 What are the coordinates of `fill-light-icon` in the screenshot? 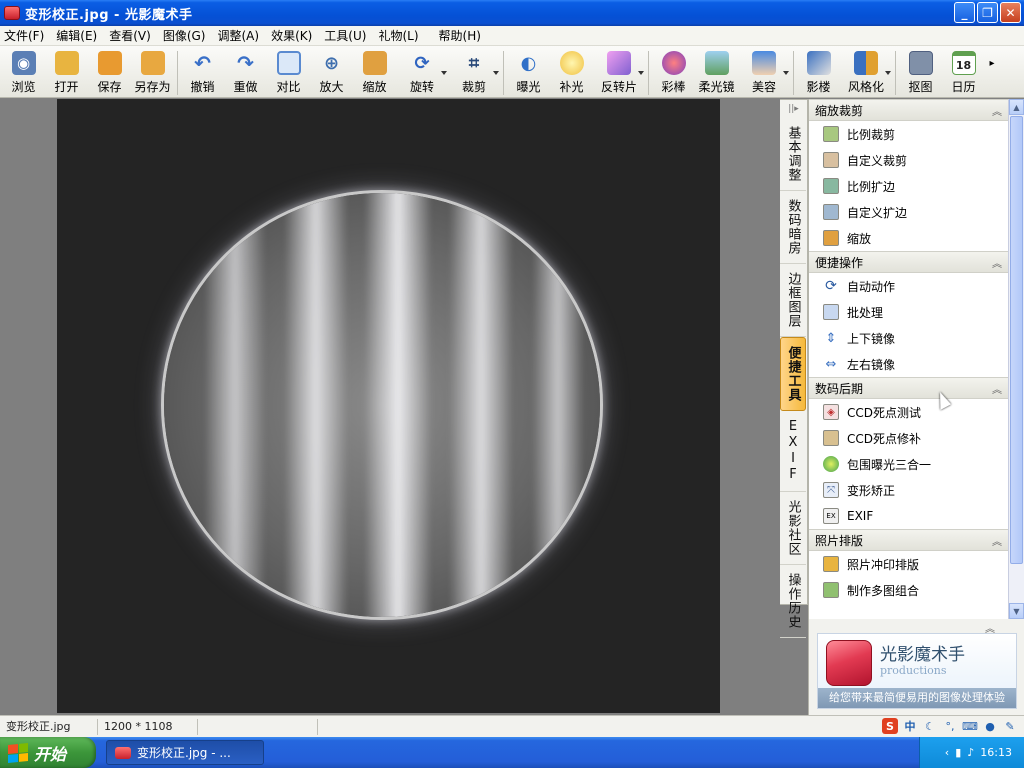 It's located at (571, 63).